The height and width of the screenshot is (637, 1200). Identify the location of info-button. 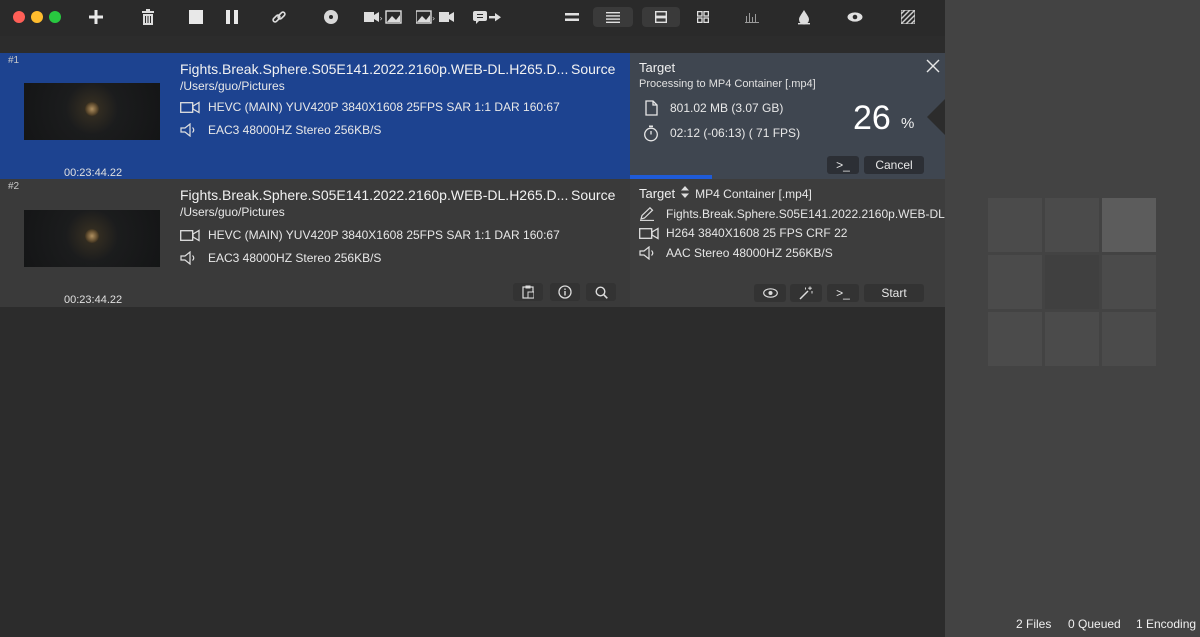
(565, 292).